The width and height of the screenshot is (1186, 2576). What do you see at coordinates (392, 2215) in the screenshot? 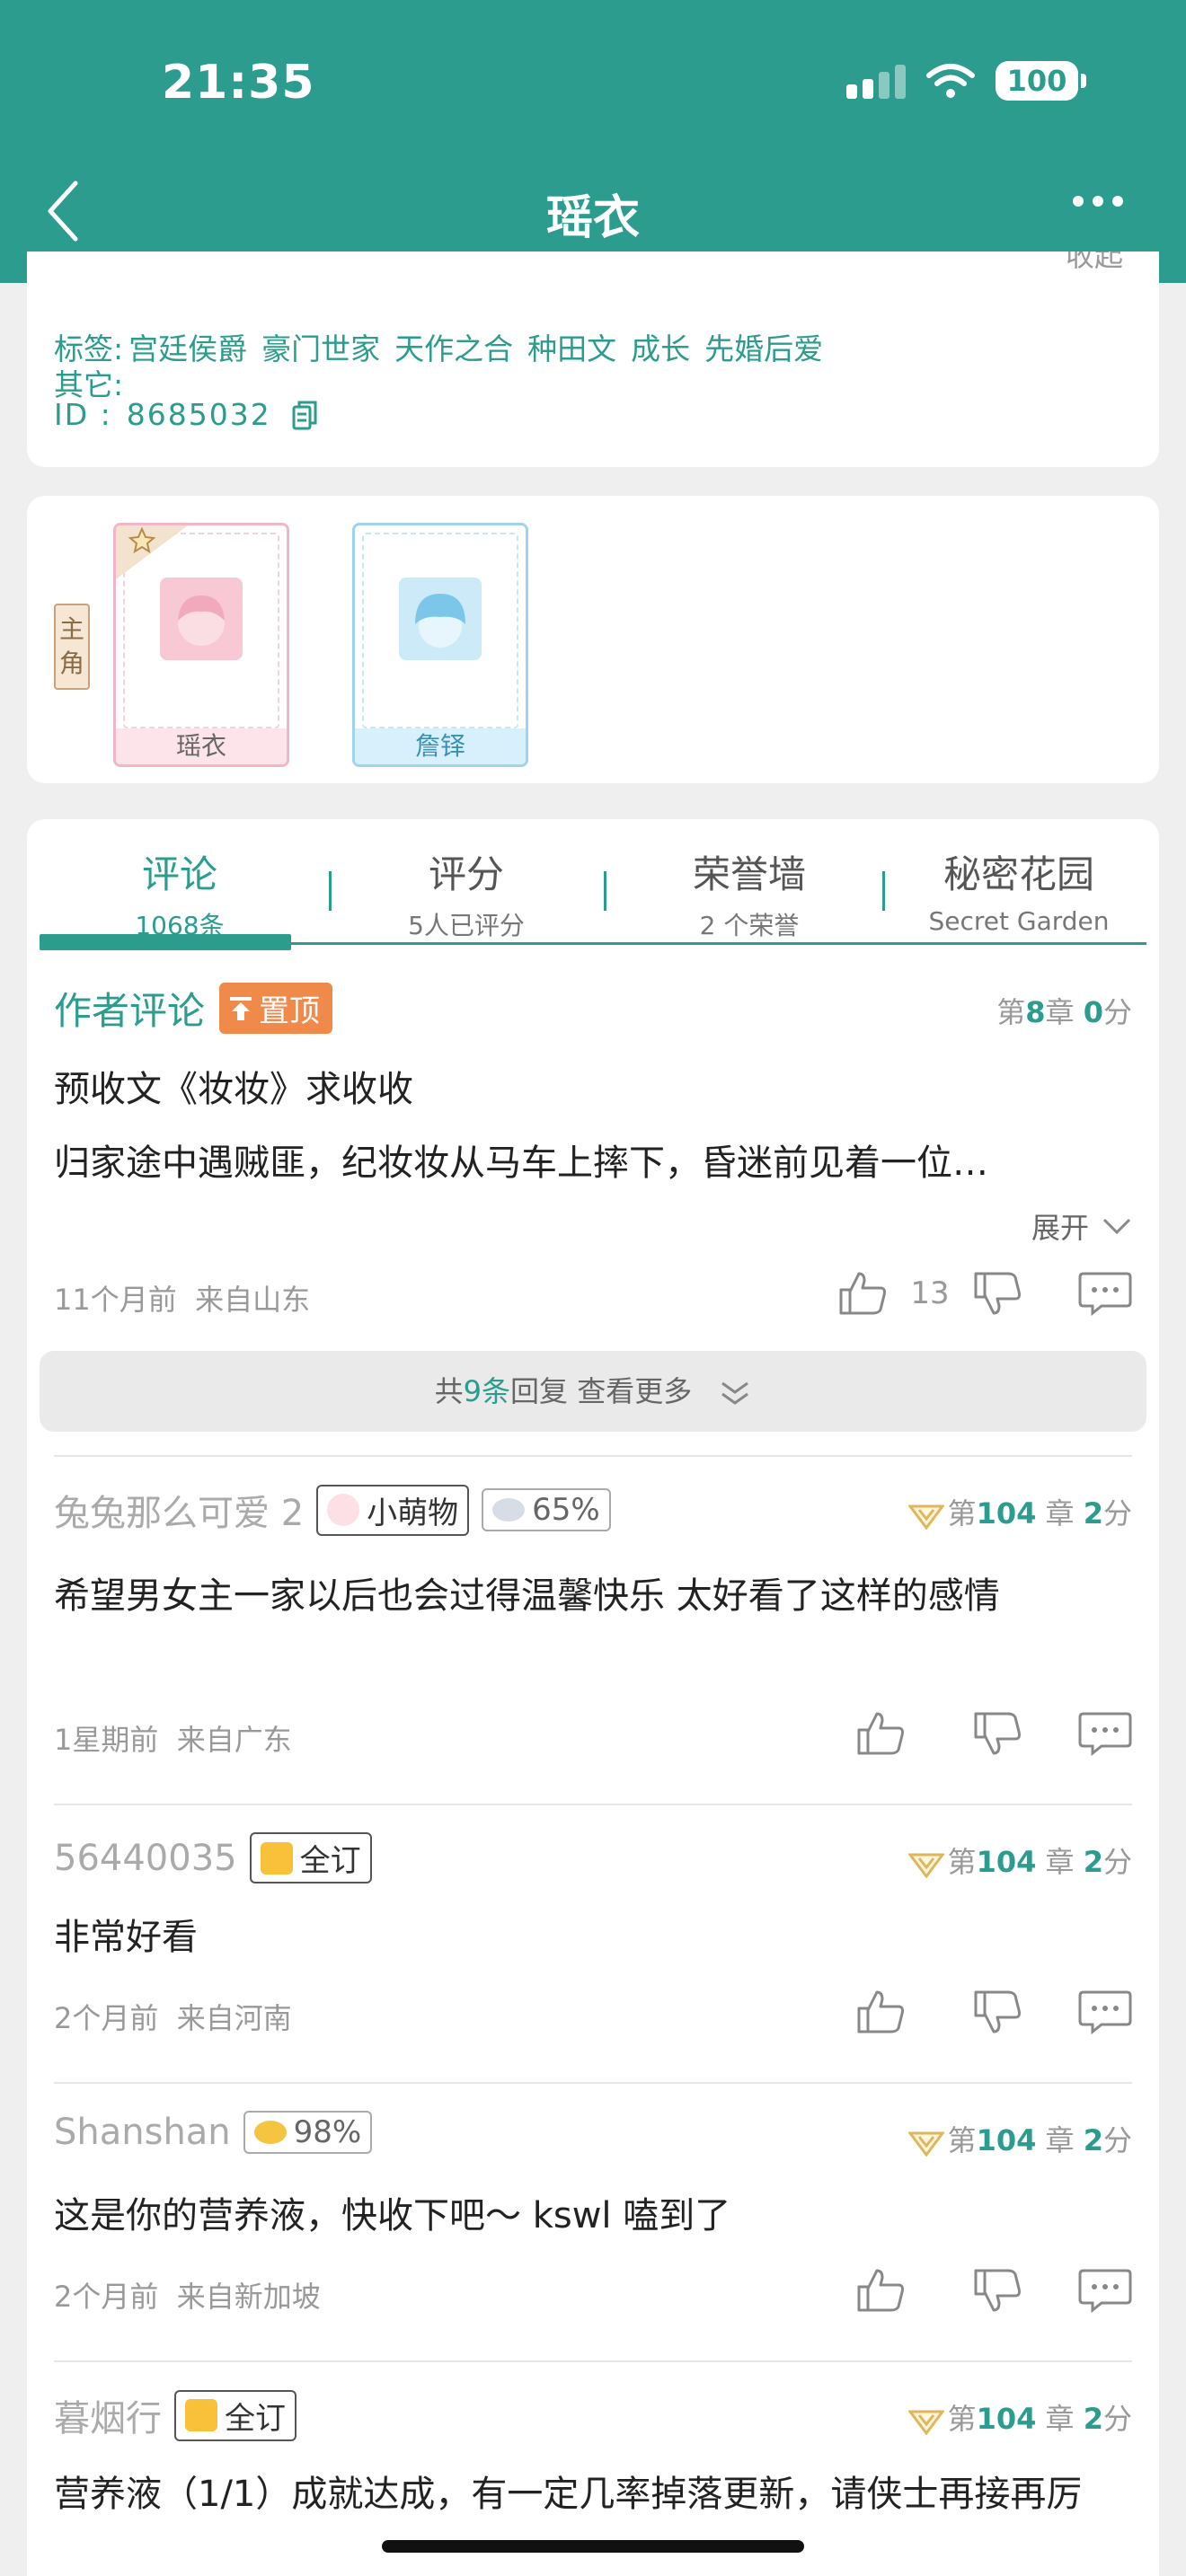
I see `comment-text: 这是你的营养液，快收下吧～ kswl 嗑到了` at bounding box center [392, 2215].